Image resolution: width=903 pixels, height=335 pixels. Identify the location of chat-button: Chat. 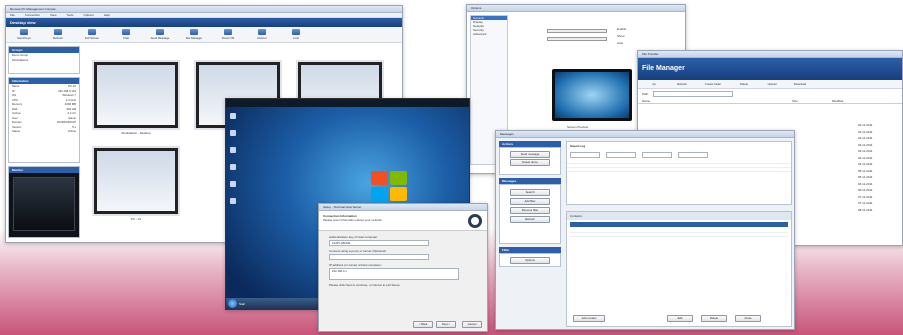
(126, 34).